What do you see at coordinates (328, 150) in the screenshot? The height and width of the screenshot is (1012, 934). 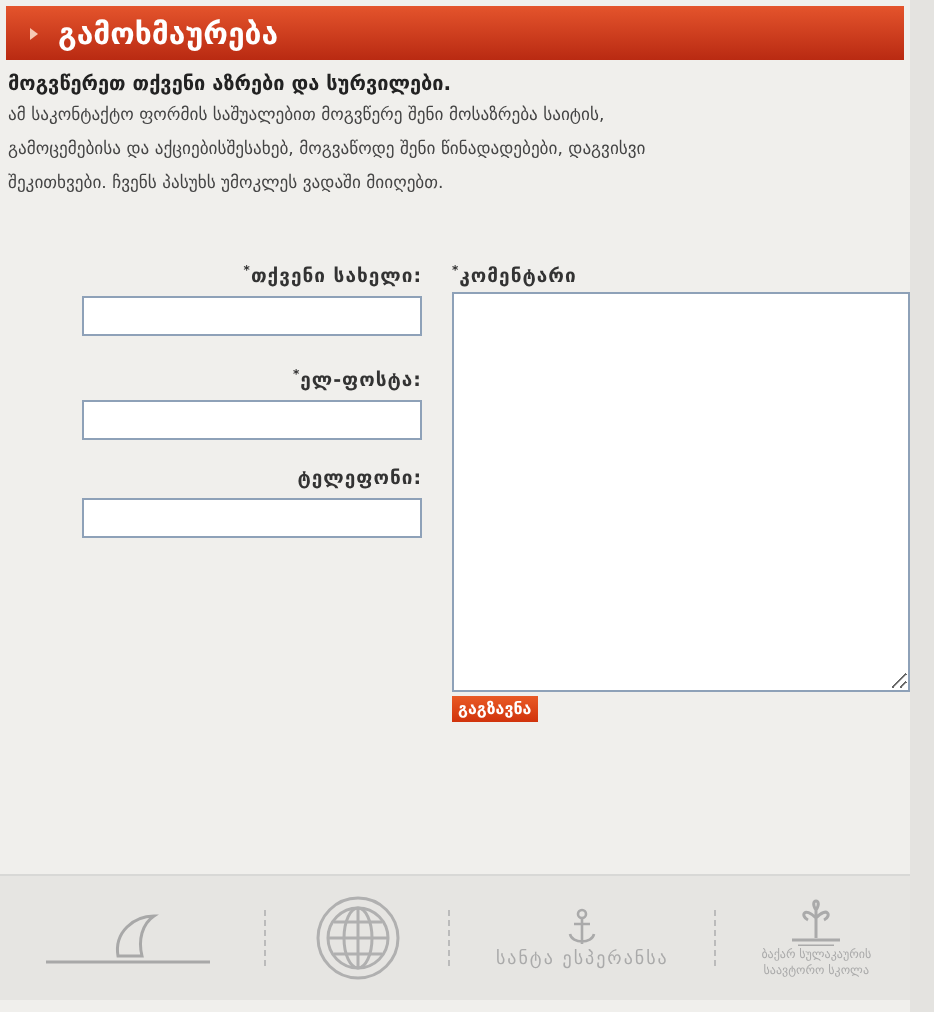 I see `intro-text: ამ საკონტაქტო ფორმის საშუალებით მოგვწერე შენი მოსაზრება საიტის, გამოცემებისა და აქციებისშესახებ, მოგვაწოდე შენი წინადადებები, დაგვისვი შეკითხვები. ჩვენს პასუხს უმოკლეს ვადაში მიიღებთ.` at bounding box center [328, 150].